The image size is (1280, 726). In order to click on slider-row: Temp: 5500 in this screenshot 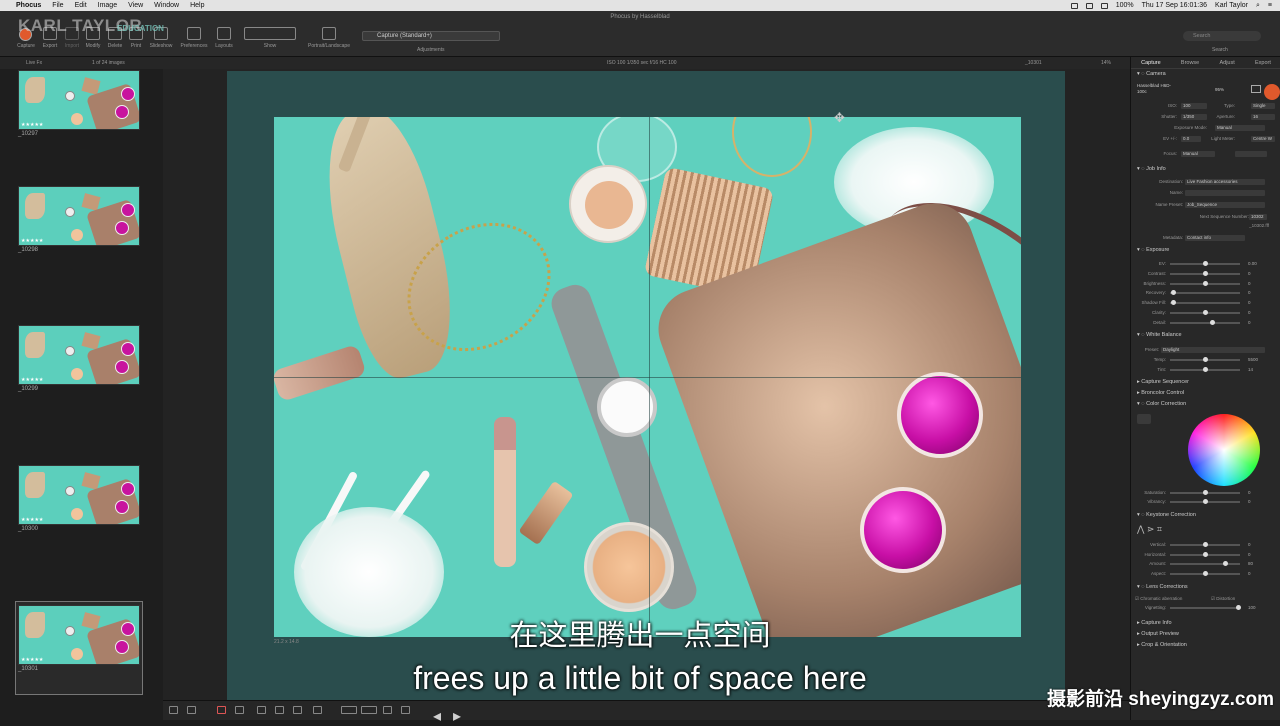, I will do `click(1207, 360)`.